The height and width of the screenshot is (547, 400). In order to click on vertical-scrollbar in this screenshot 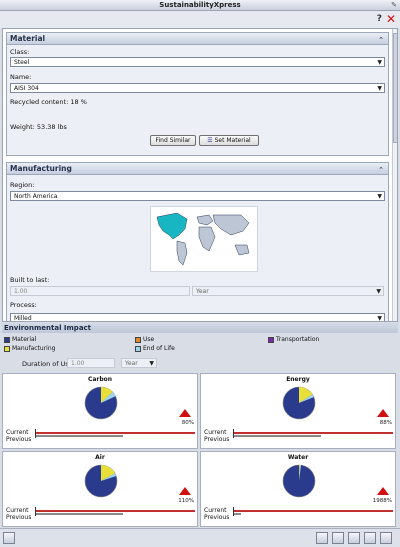, I will do `click(394, 175)`.